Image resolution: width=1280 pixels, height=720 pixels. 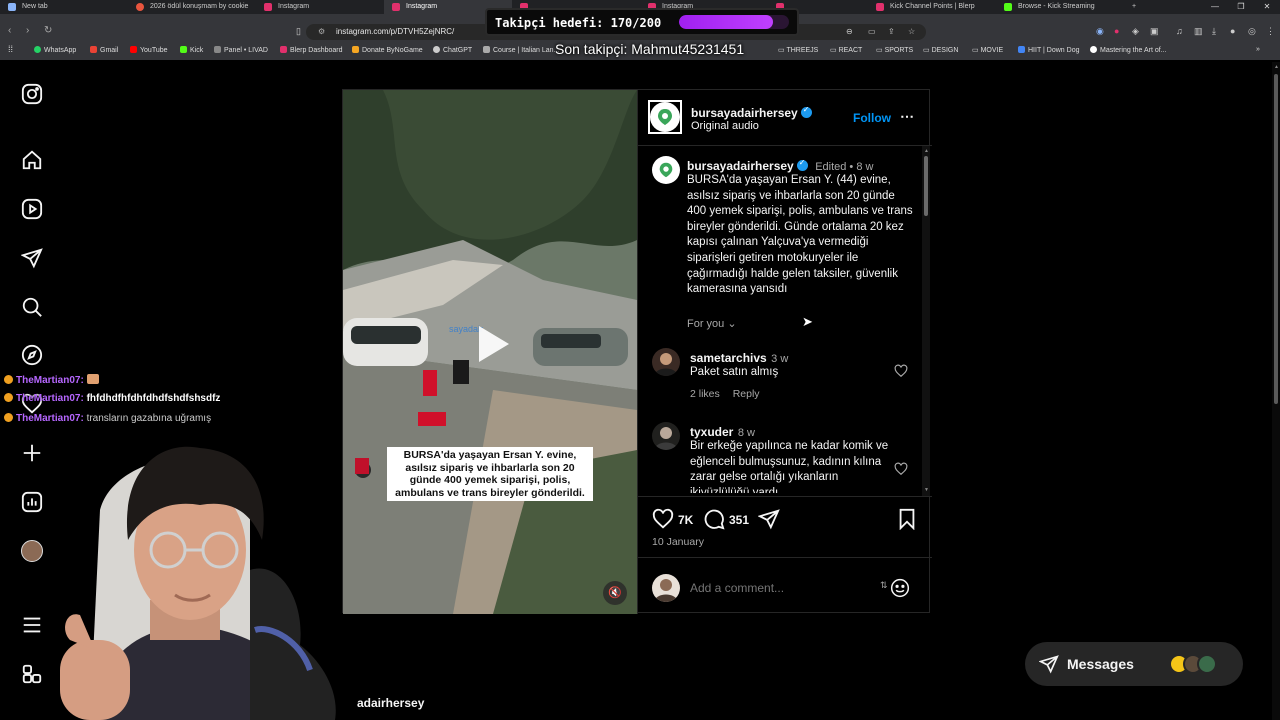 What do you see at coordinates (191, 50) in the screenshot?
I see `bookmark-item: Kick` at bounding box center [191, 50].